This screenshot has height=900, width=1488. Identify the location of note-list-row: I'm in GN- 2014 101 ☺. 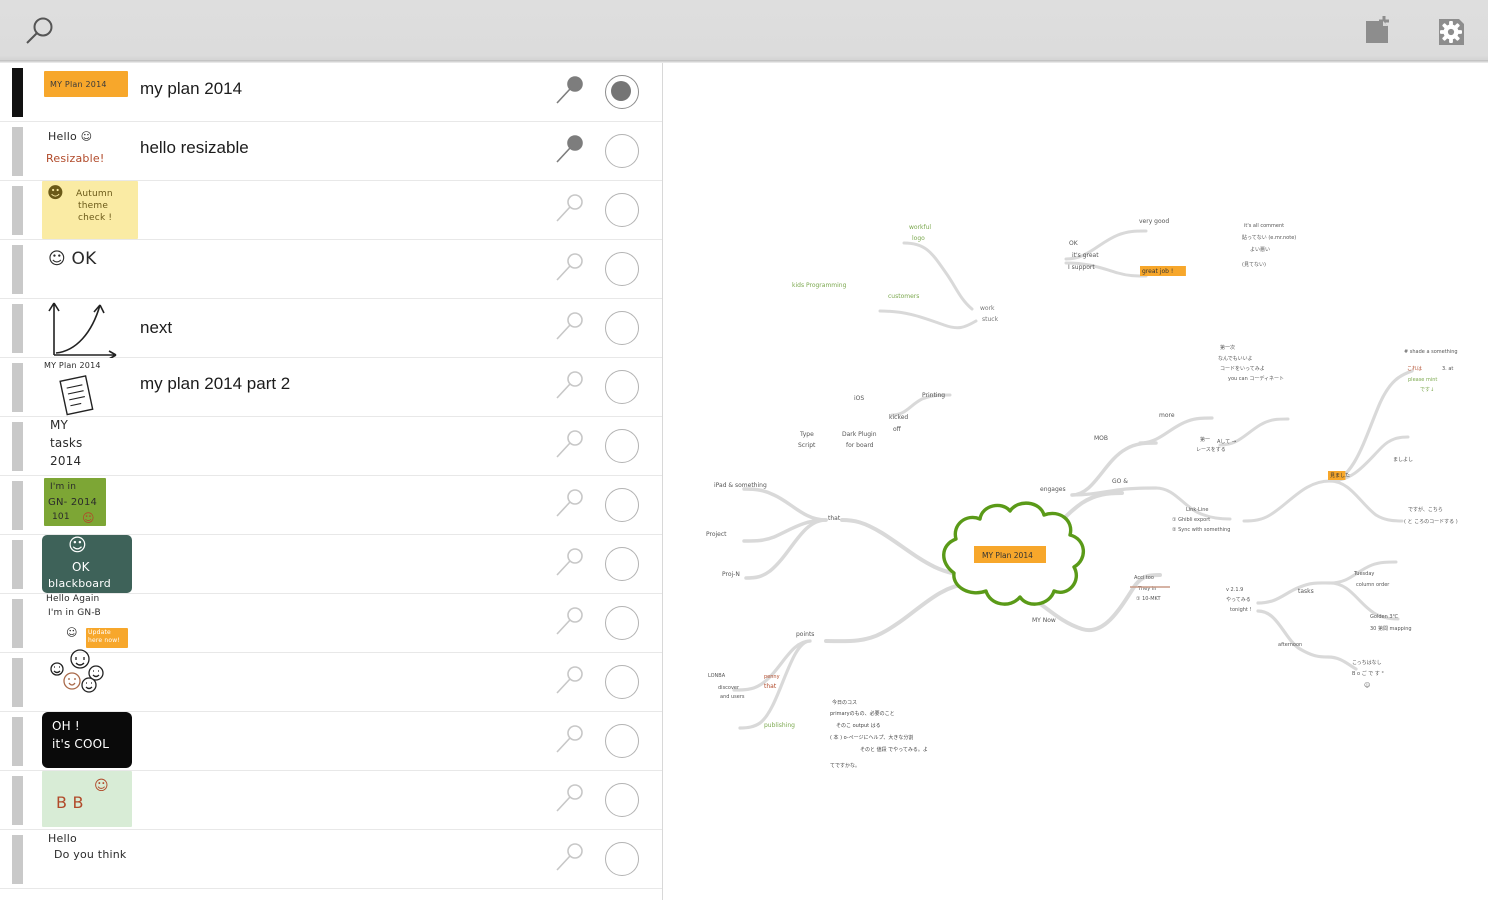
(331, 505).